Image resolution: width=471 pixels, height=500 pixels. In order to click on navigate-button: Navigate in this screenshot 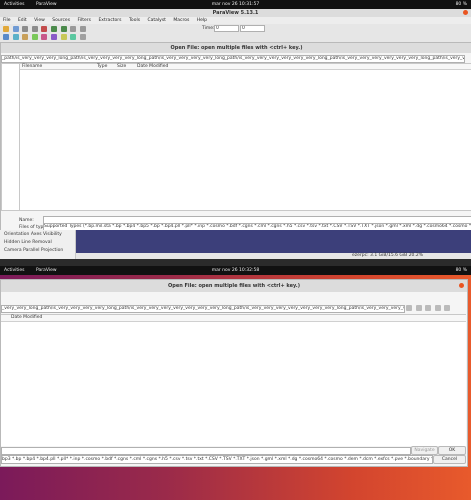, I will do `click(424, 450)`.